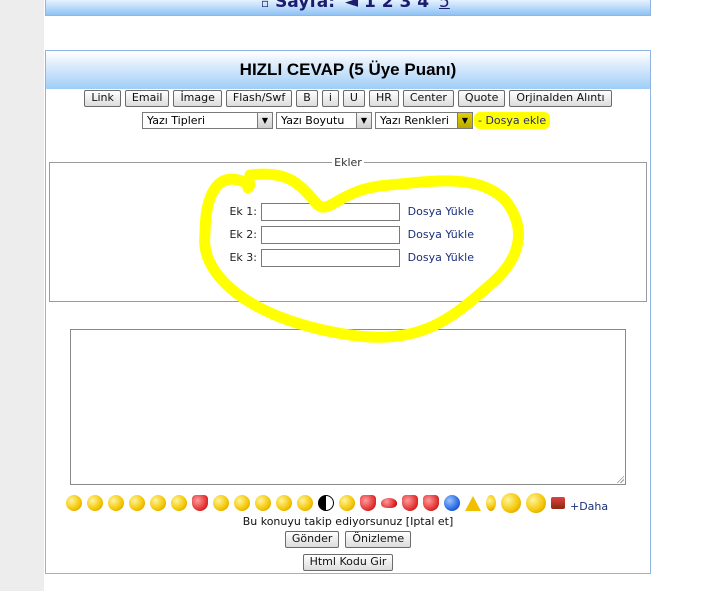  What do you see at coordinates (378, 539) in the screenshot?
I see `preview-button: Önizleme` at bounding box center [378, 539].